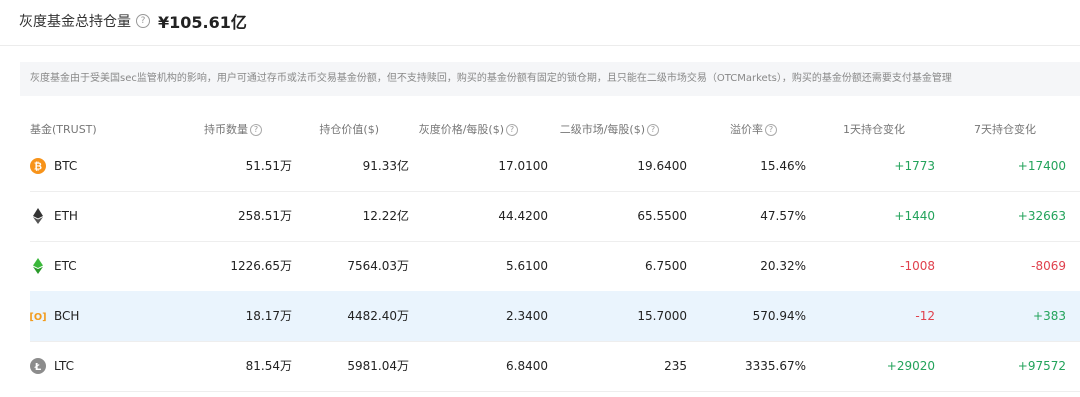 Image resolution: width=1080 pixels, height=397 pixels. I want to click on change-1d: +1773, so click(914, 166).